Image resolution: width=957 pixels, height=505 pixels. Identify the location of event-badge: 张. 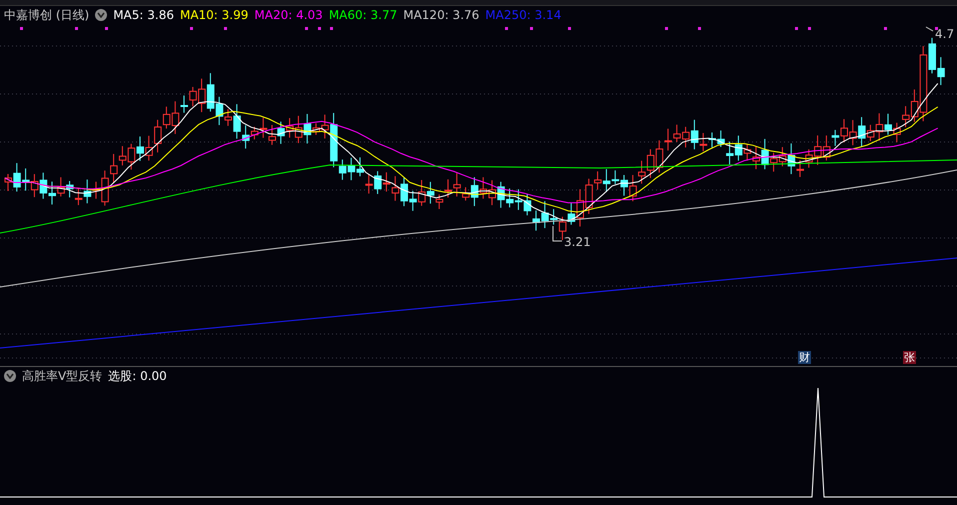
(909, 357).